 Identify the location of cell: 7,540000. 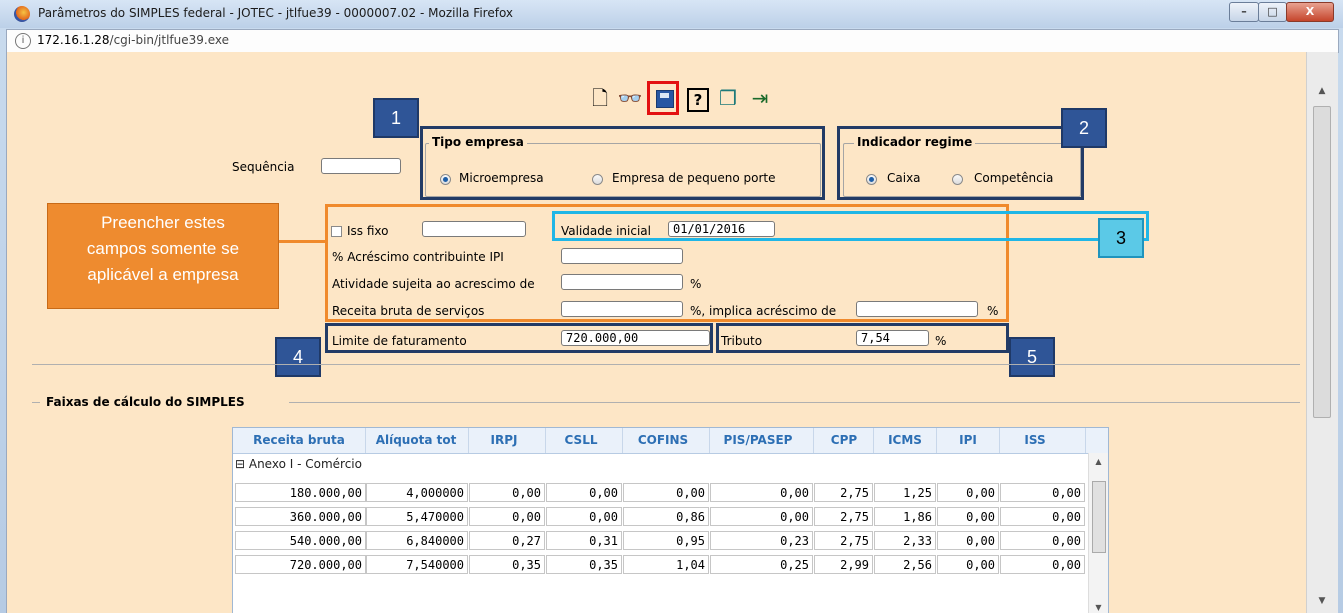
(417, 564).